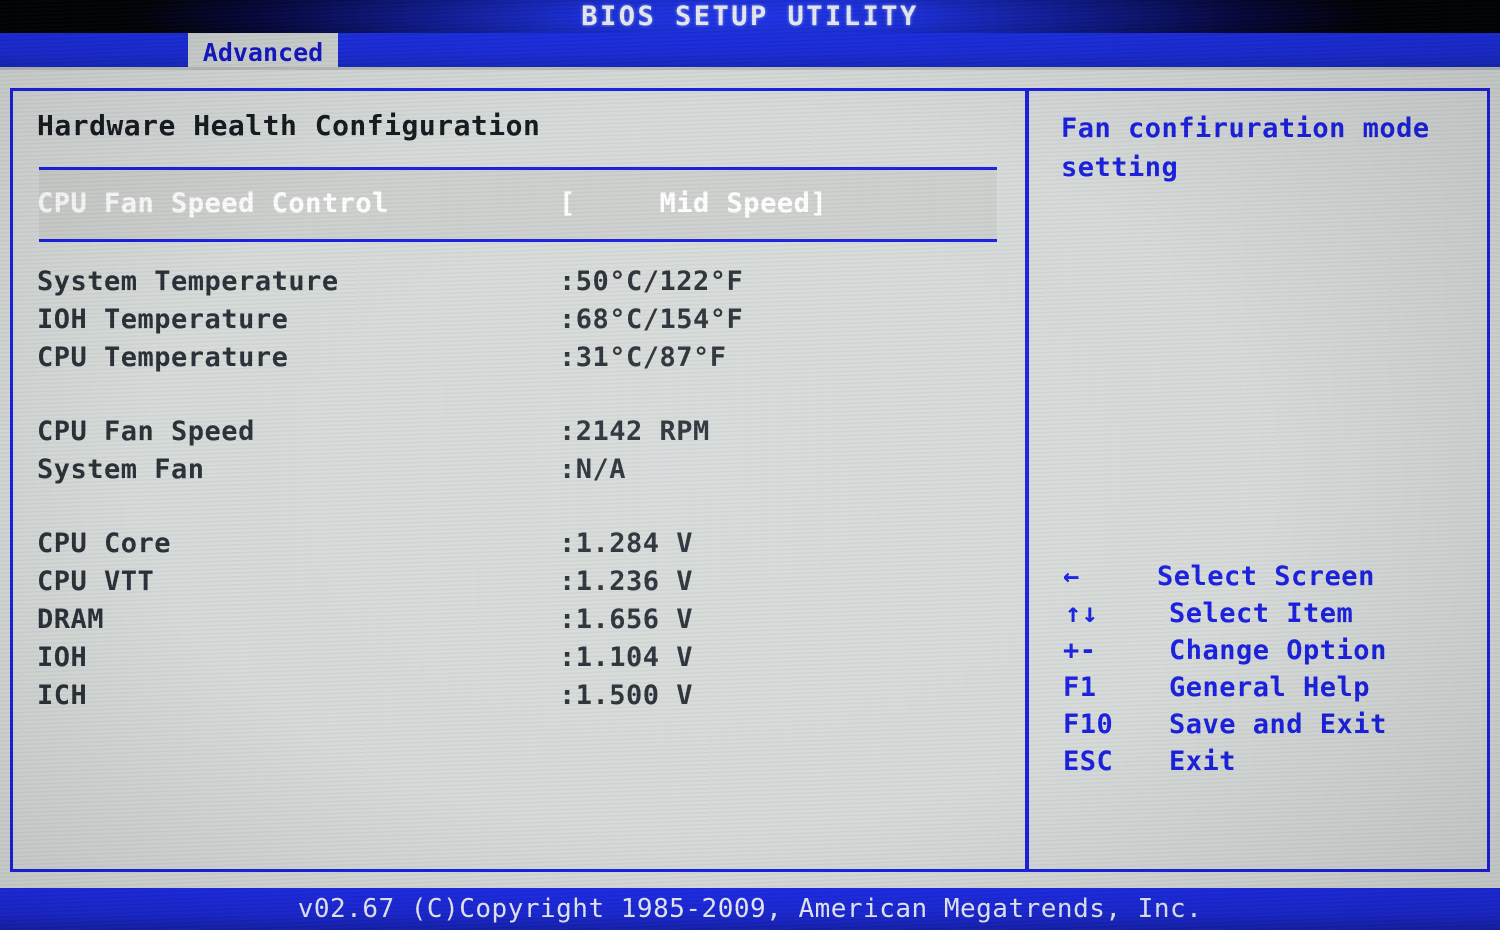 This screenshot has height=930, width=1500. I want to click on page-title: BIOS SETUP UTILITY, so click(750, 16).